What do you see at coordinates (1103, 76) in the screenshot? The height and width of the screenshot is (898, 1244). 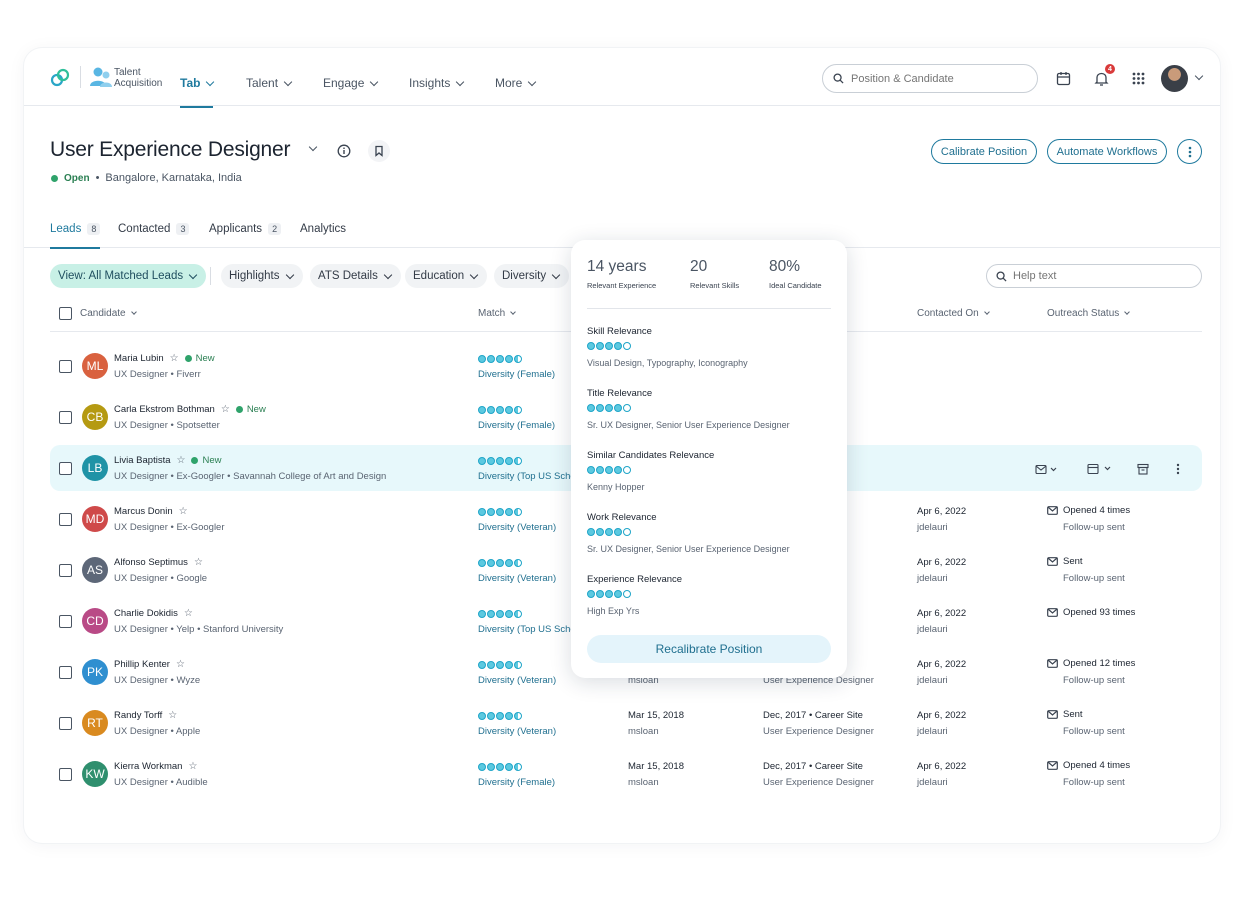 I see `bell-icon: 4` at bounding box center [1103, 76].